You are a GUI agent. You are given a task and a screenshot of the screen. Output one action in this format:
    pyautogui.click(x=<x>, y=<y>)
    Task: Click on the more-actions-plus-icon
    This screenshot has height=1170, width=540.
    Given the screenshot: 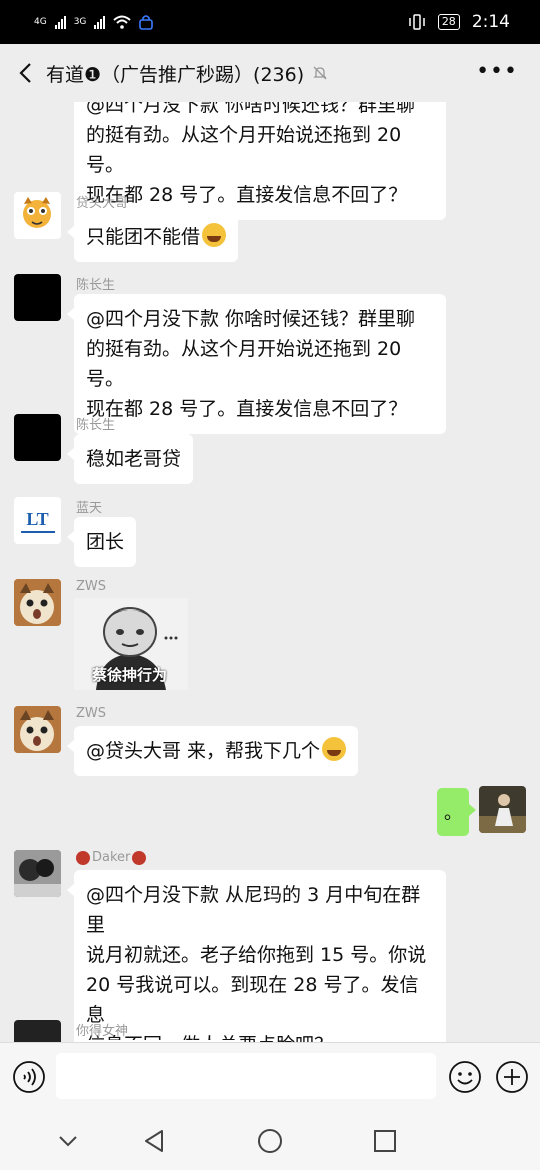 What is the action you would take?
    pyautogui.click(x=512, y=1077)
    